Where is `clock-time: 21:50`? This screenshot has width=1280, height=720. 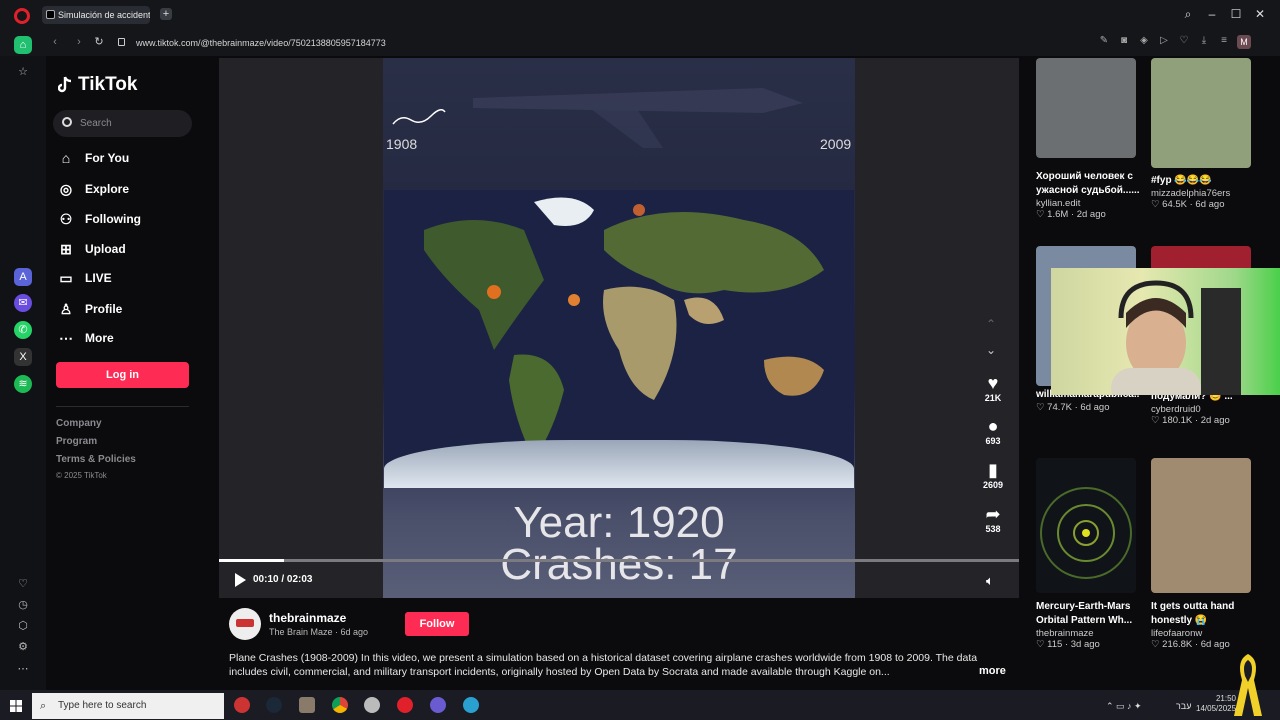
clock-time: 21:50 is located at coordinates (1225, 698).